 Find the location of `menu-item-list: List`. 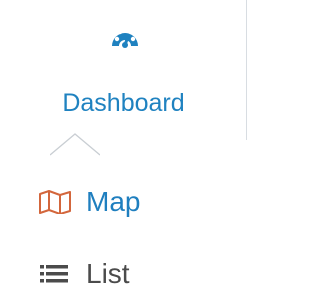

menu-item-list: List is located at coordinates (126, 269).